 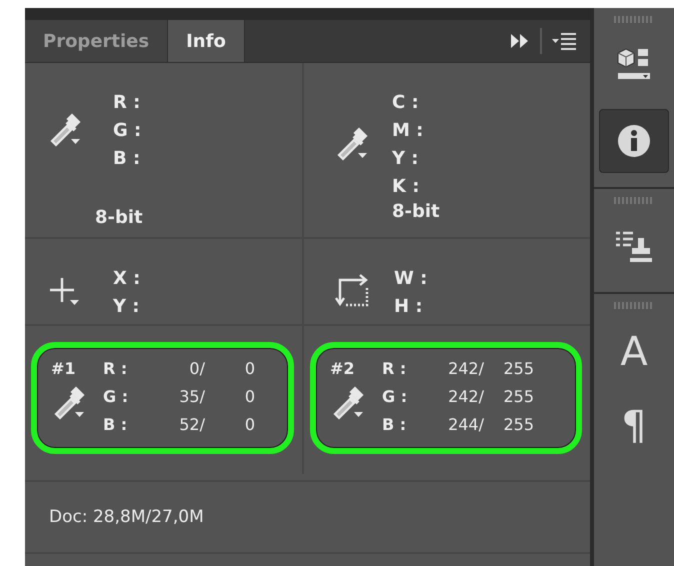 What do you see at coordinates (408, 131) in the screenshot?
I see `channel-label: M :` at bounding box center [408, 131].